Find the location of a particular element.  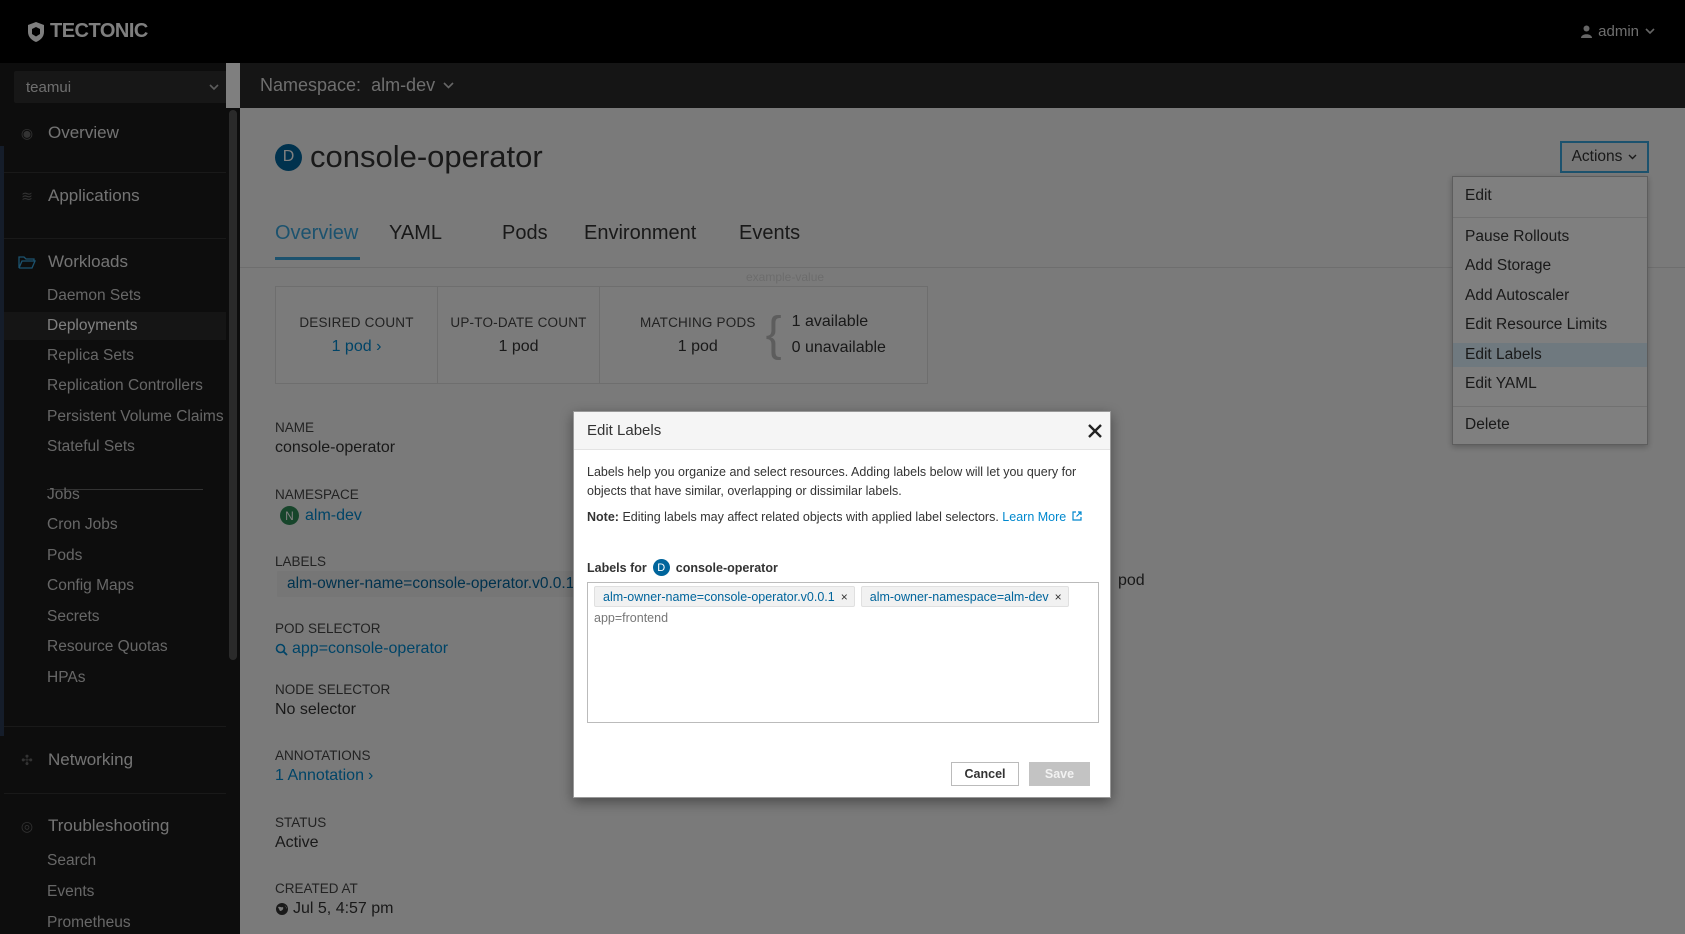

cancel-button: Cancel is located at coordinates (985, 774).